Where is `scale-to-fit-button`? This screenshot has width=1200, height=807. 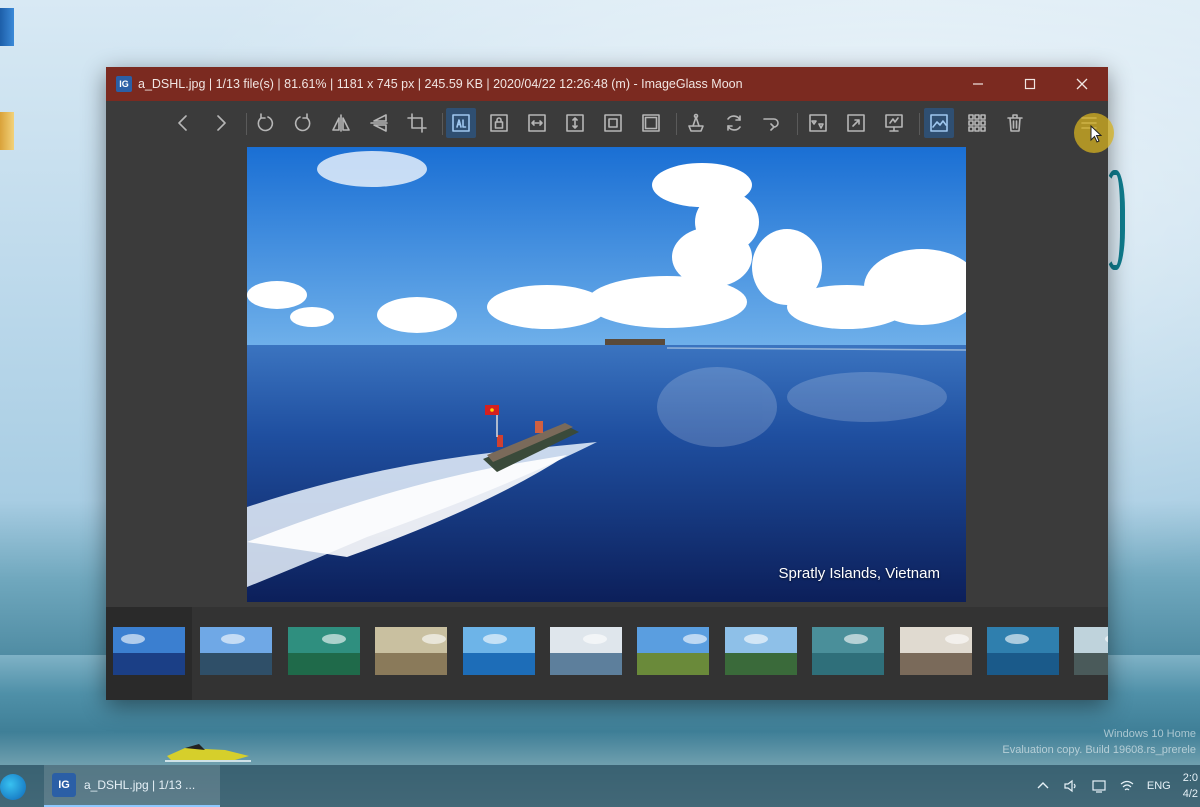 scale-to-fit-button is located at coordinates (613, 123).